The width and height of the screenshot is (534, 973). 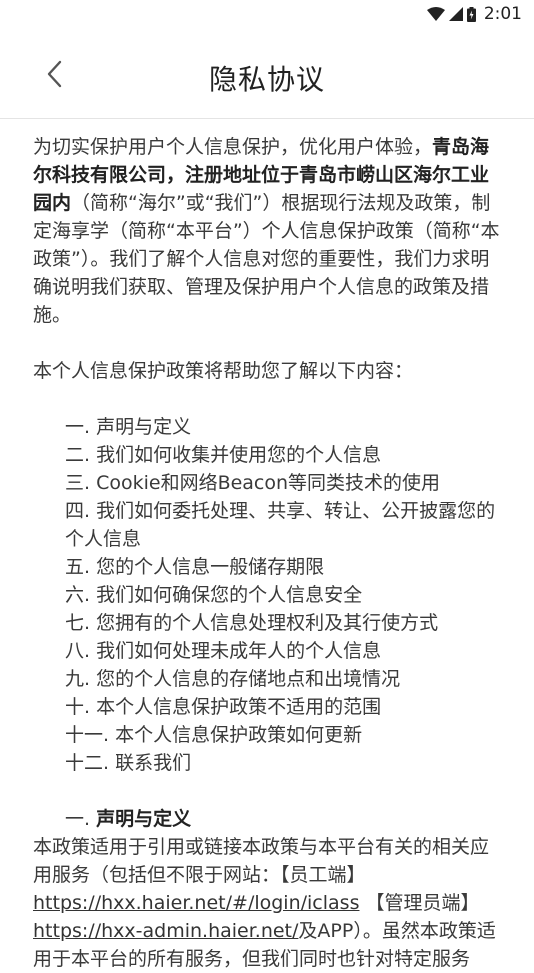 I want to click on section-text-2: 【管理员端】, so click(x=419, y=903).